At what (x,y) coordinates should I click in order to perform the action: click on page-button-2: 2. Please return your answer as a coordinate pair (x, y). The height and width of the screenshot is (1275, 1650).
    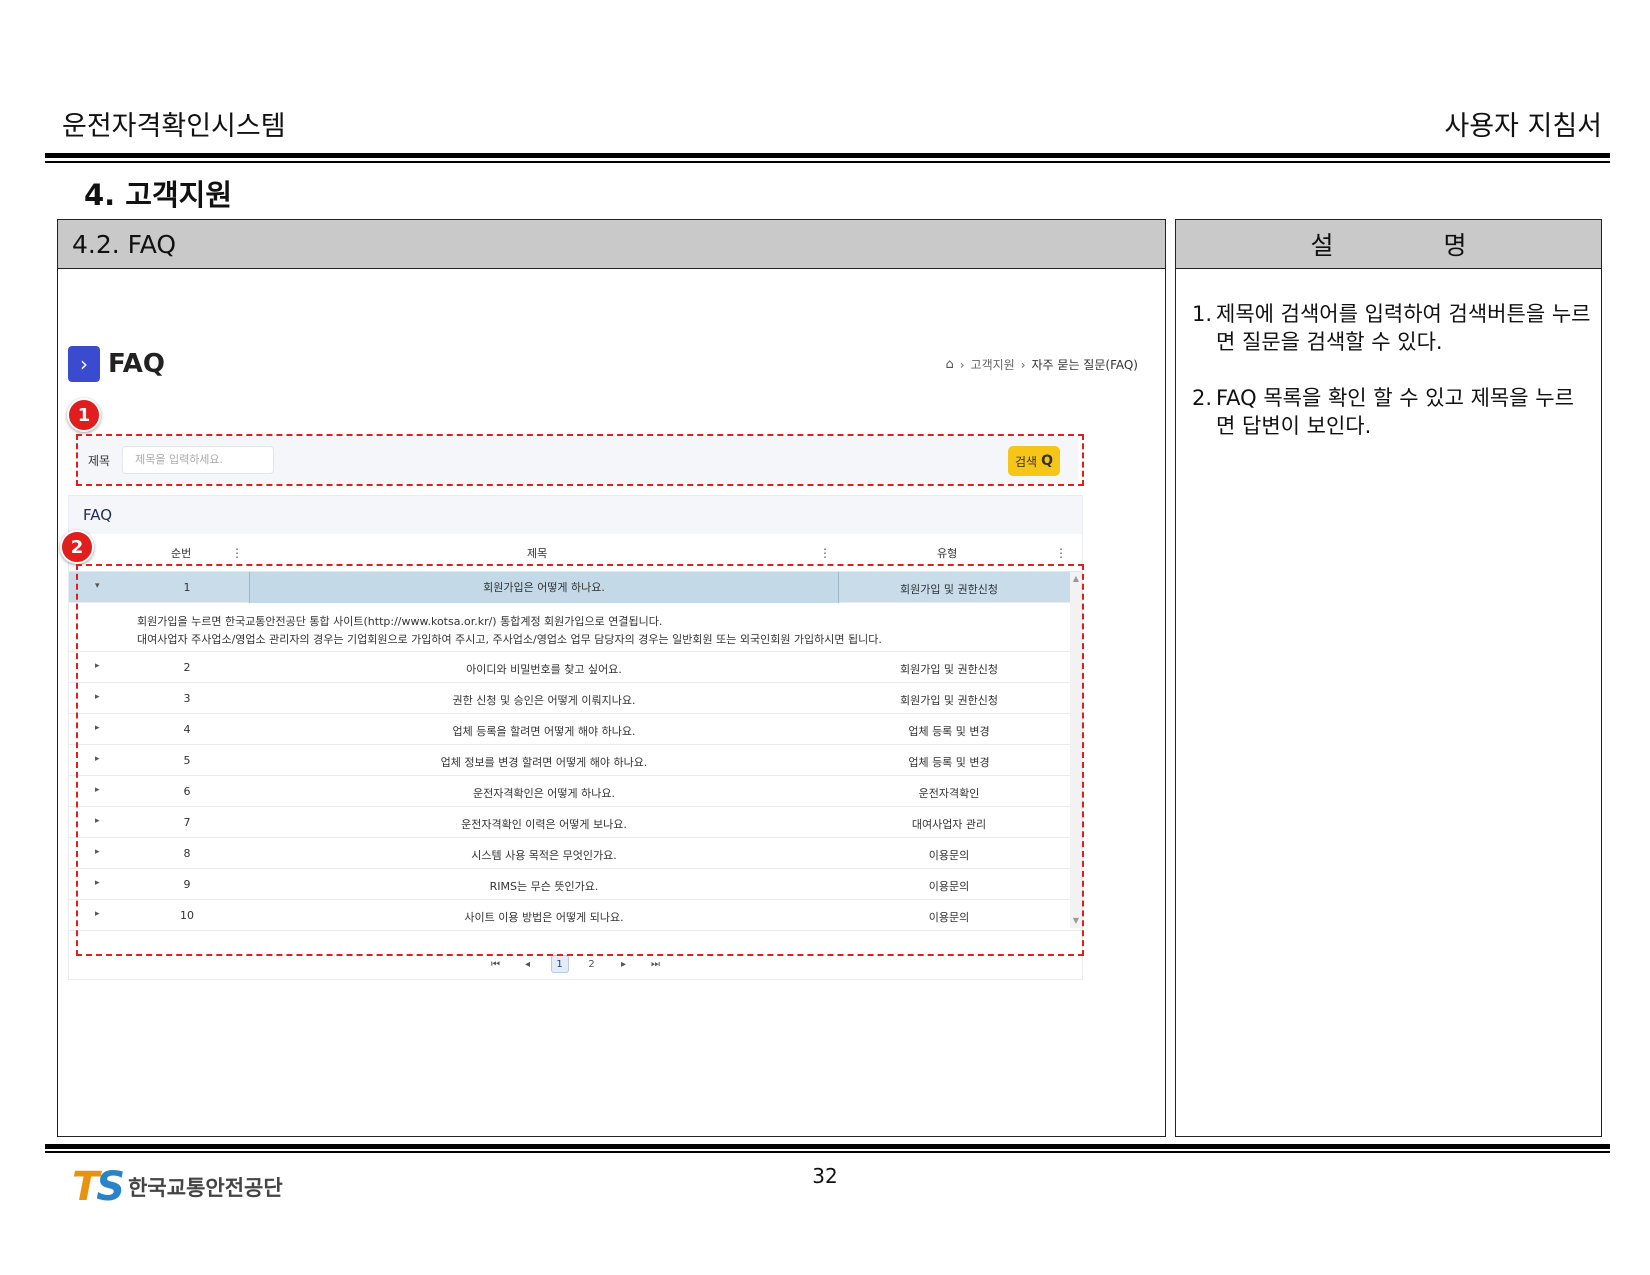
    Looking at the image, I should click on (592, 964).